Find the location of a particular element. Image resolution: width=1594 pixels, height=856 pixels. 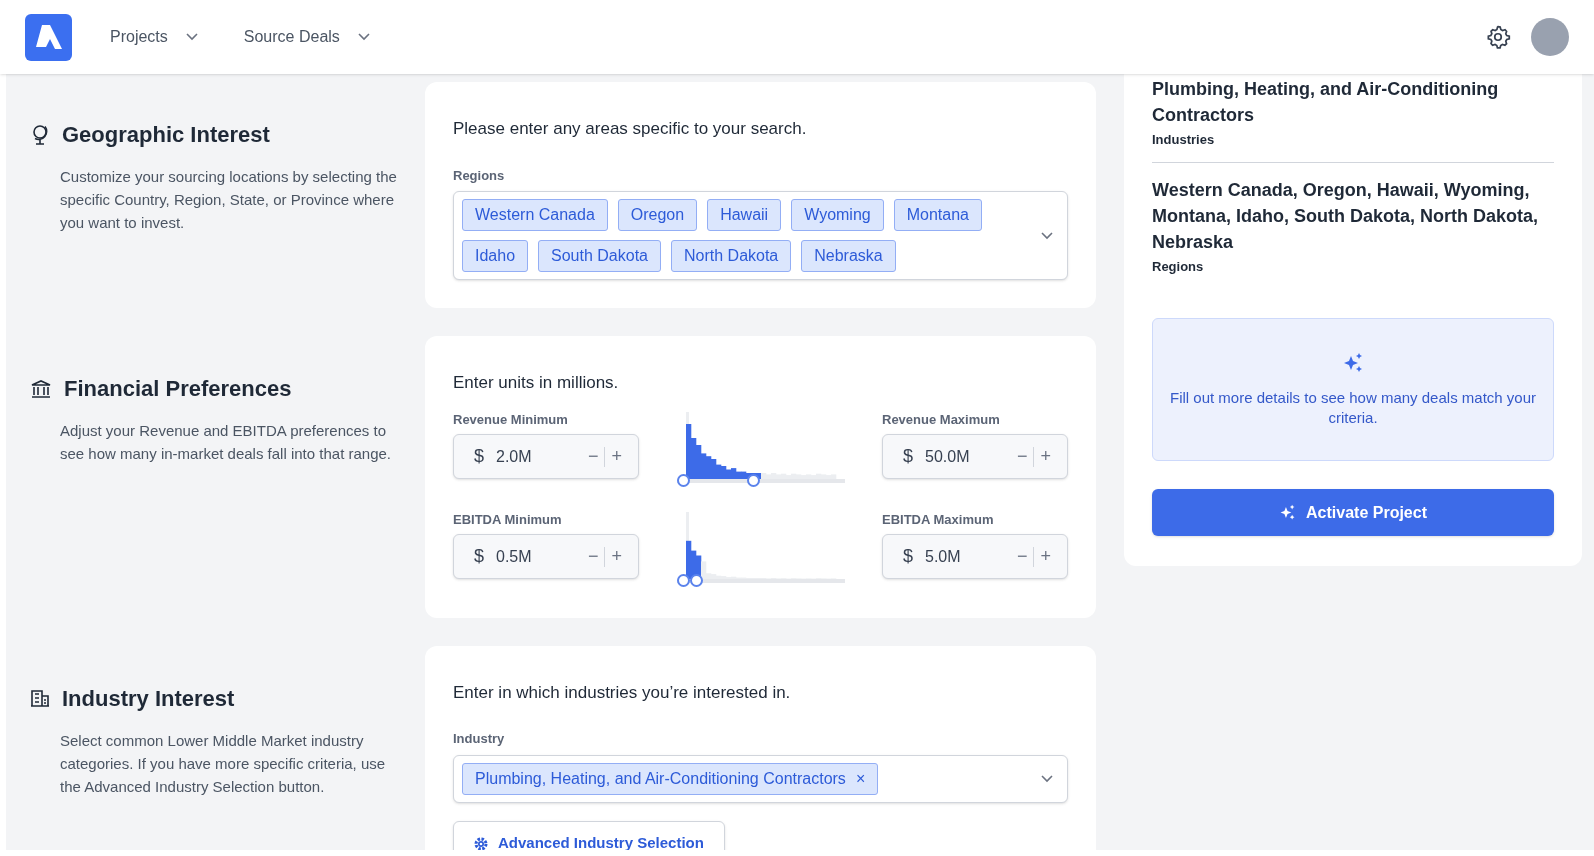

region-tag: Idaho is located at coordinates (495, 256).